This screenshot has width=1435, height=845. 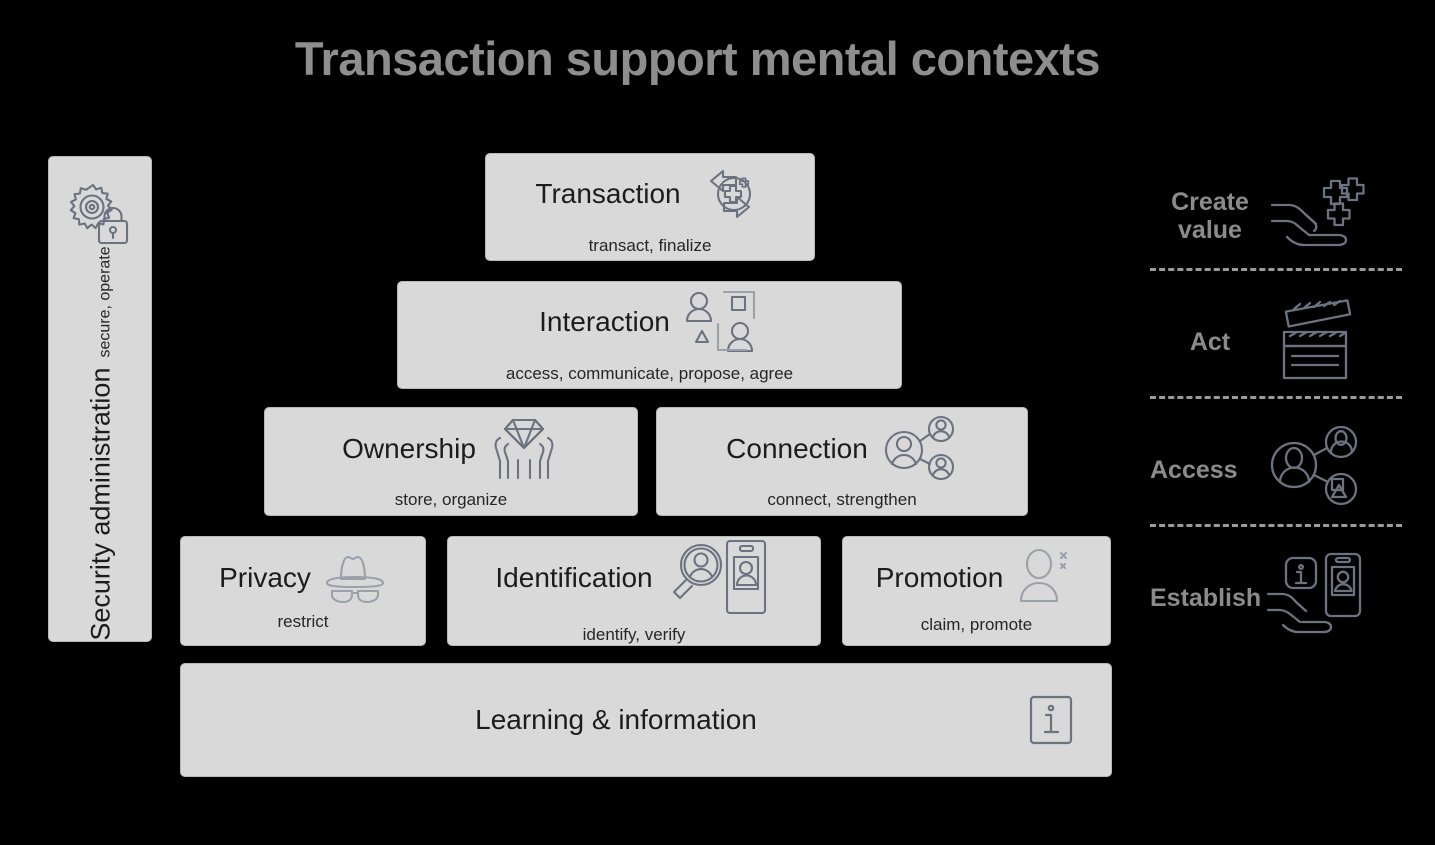 What do you see at coordinates (649, 373) in the screenshot?
I see `interaction-subtitle: access, communicate, propose, agree` at bounding box center [649, 373].